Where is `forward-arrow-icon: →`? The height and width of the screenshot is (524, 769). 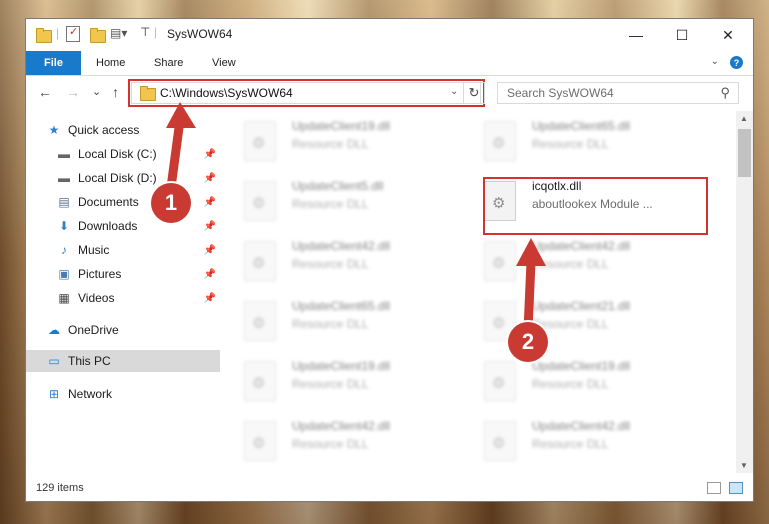 forward-arrow-icon: → is located at coordinates (73, 92).